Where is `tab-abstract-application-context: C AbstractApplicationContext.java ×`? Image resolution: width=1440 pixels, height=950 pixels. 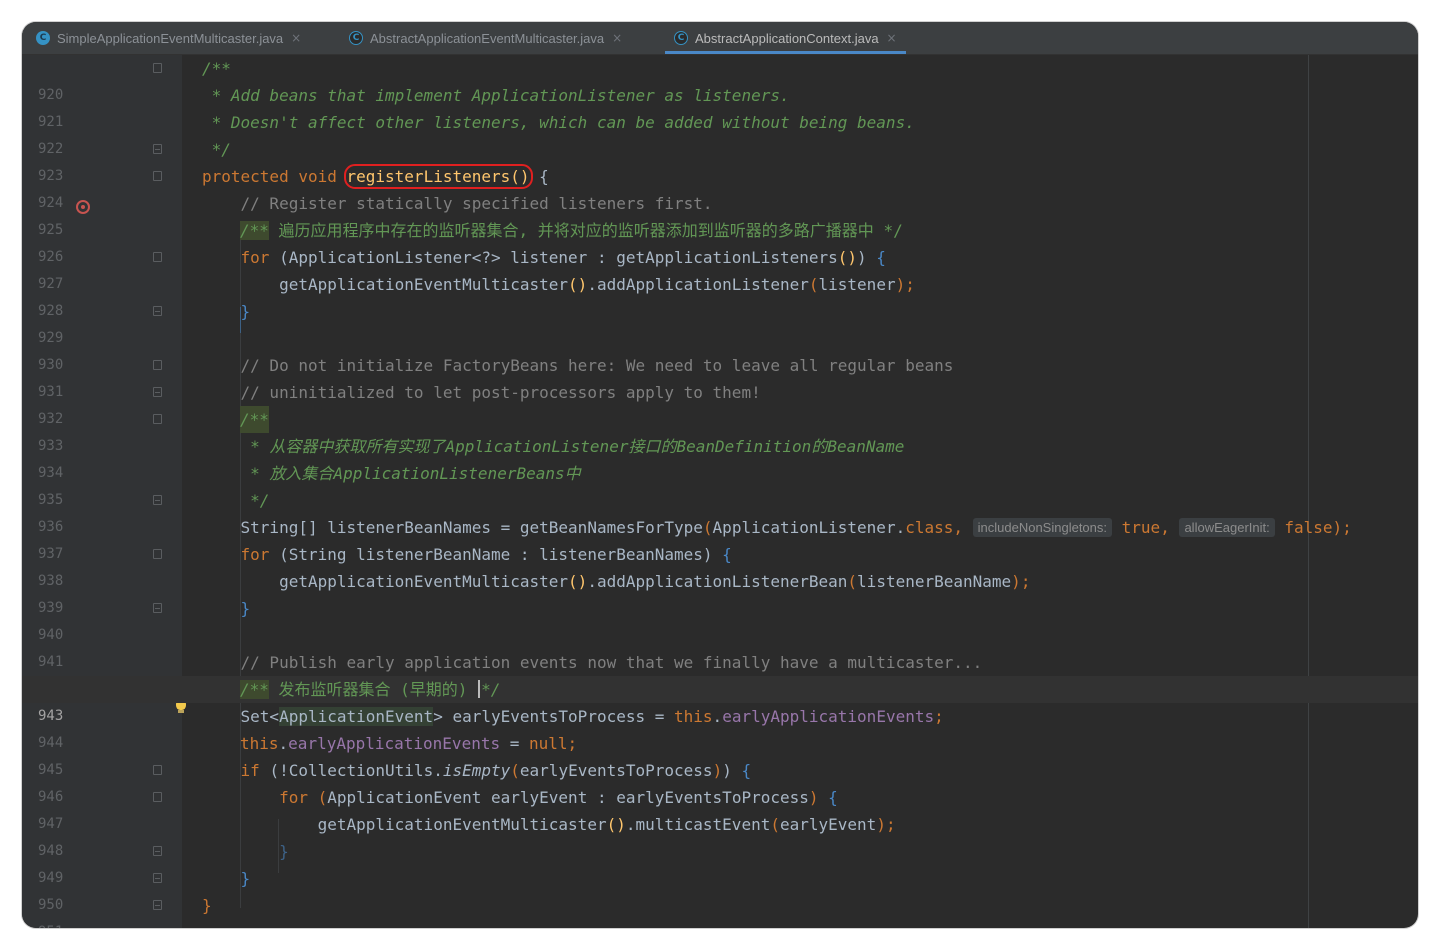 tab-abstract-application-context: C AbstractApplicationContext.java × is located at coordinates (785, 38).